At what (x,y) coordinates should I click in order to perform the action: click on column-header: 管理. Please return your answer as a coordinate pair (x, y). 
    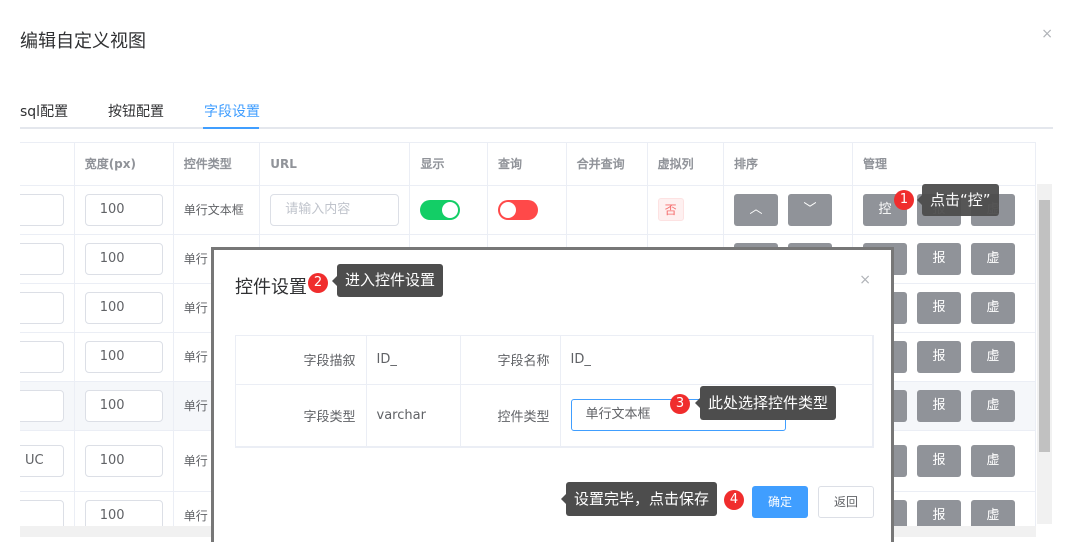
    Looking at the image, I should click on (944, 164).